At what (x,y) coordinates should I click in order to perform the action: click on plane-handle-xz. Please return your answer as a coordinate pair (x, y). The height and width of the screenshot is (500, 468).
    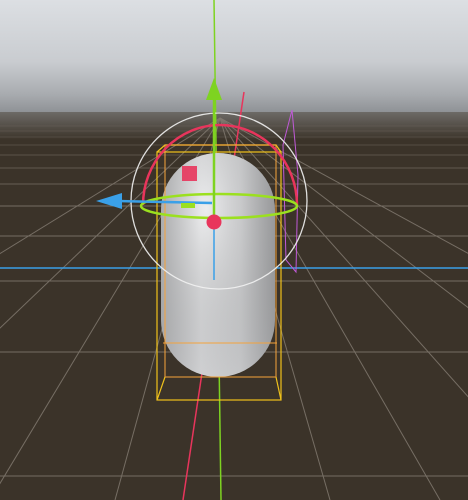
    Looking at the image, I should click on (188, 205).